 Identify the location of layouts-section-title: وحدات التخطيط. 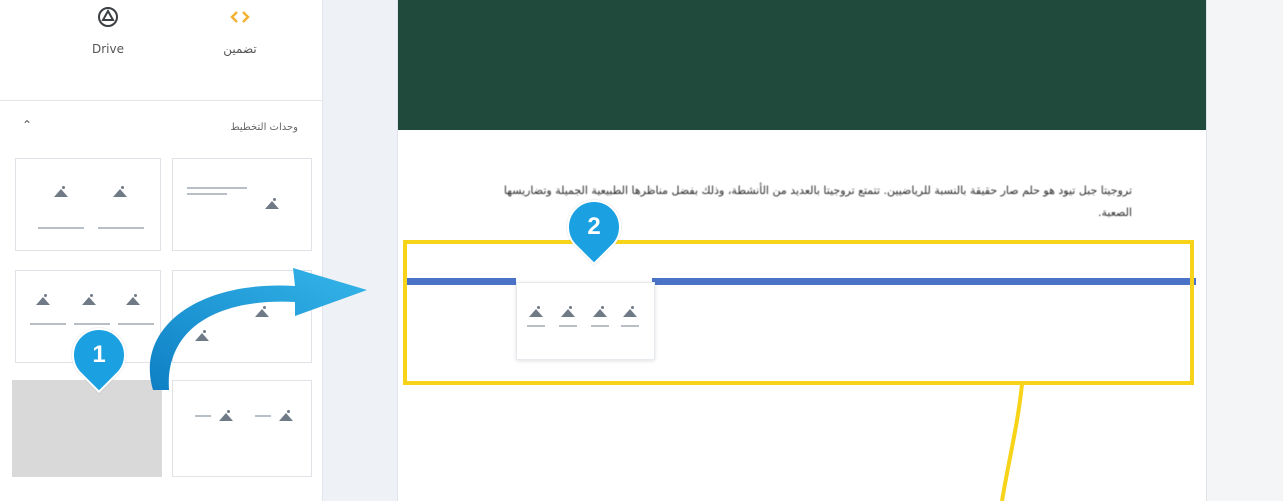
(264, 127).